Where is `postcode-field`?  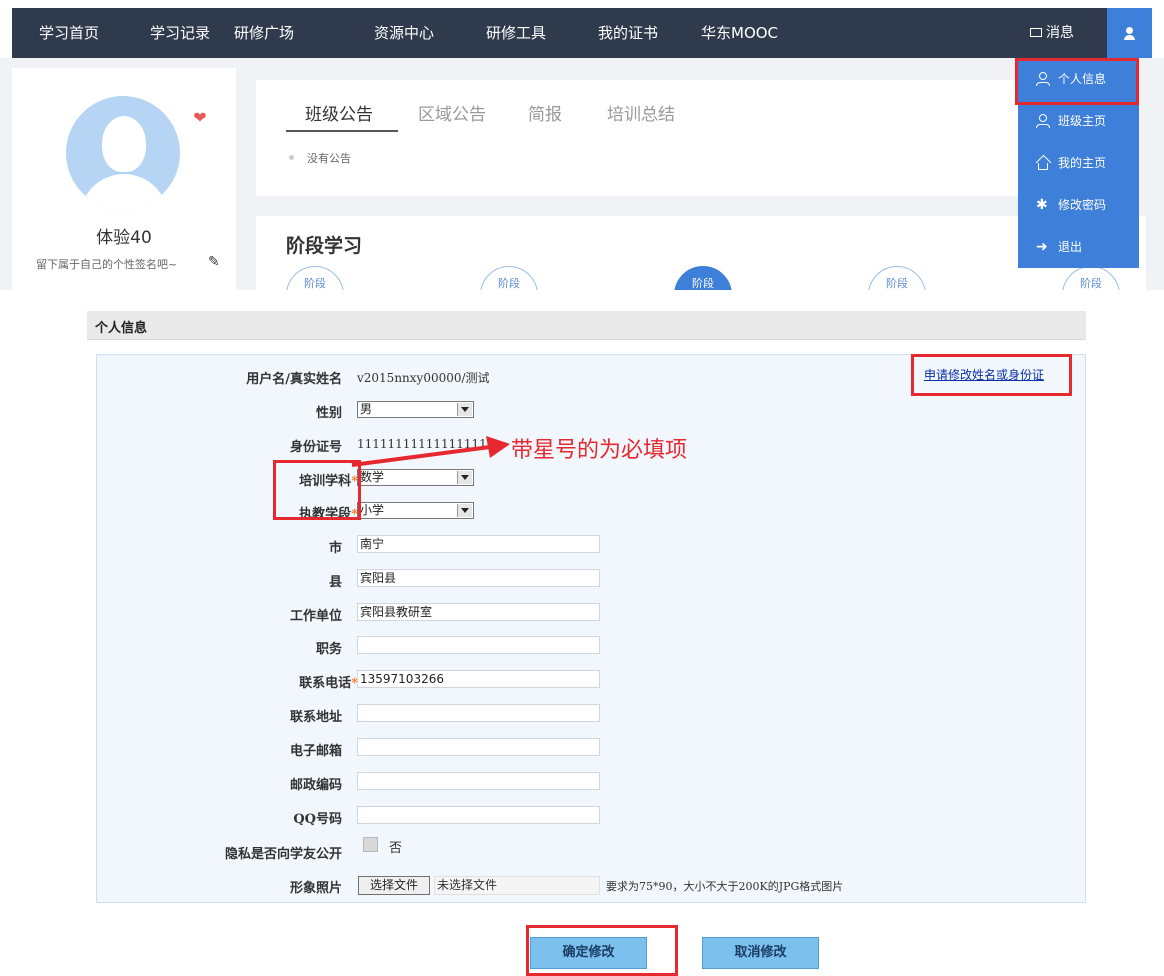 postcode-field is located at coordinates (478, 781).